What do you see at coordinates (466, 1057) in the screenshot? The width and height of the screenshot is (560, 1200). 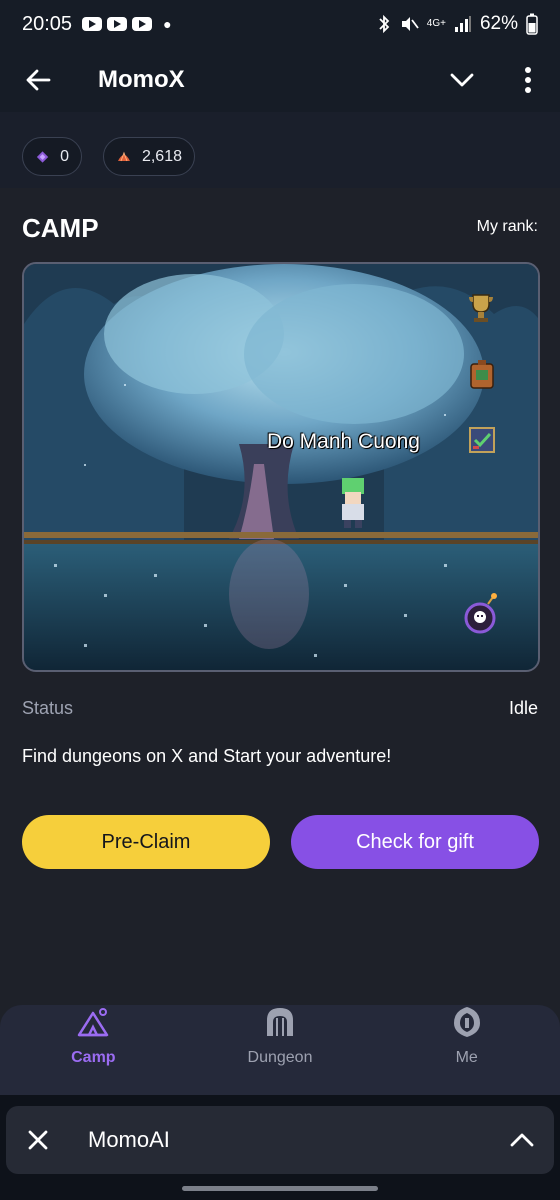 I see `nav-label-me: Me` at bounding box center [466, 1057].